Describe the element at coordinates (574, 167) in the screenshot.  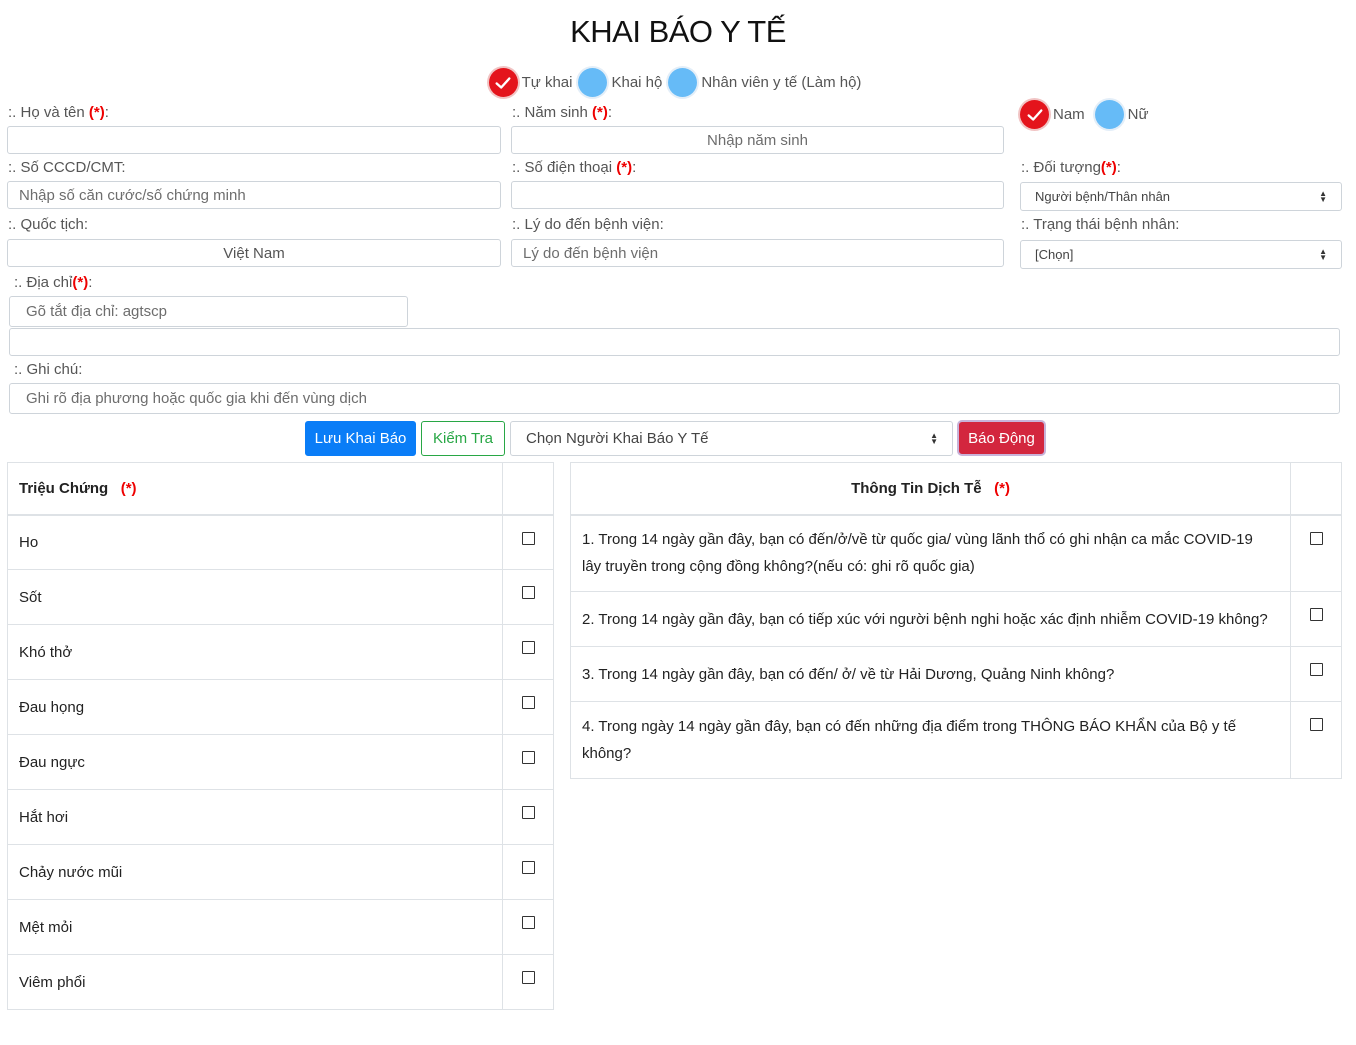
I see `phone-label: :. Số điện thoại (*):` at that location.